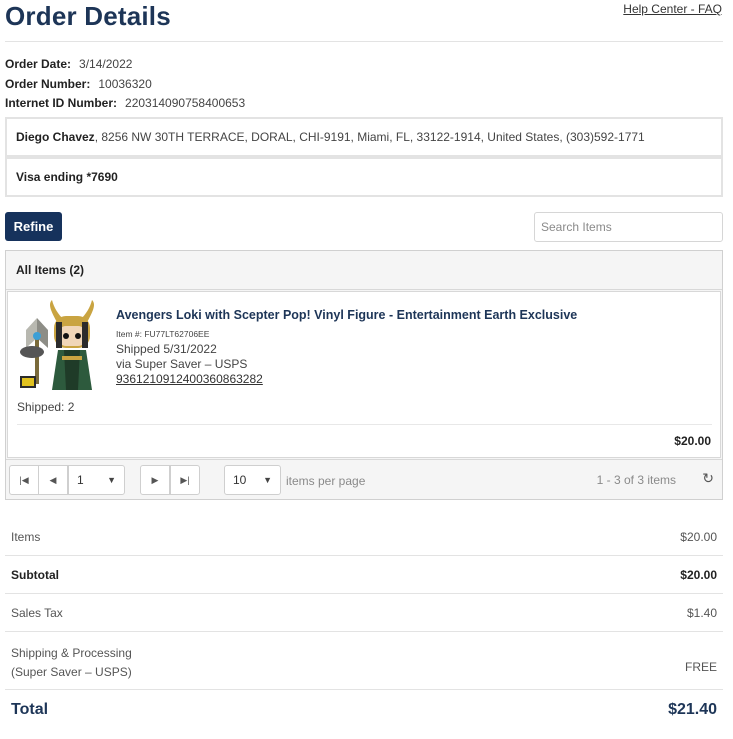 The width and height of the screenshot is (733, 739). What do you see at coordinates (364, 537) in the screenshot?
I see `summary-items-row: Items $20.00` at bounding box center [364, 537].